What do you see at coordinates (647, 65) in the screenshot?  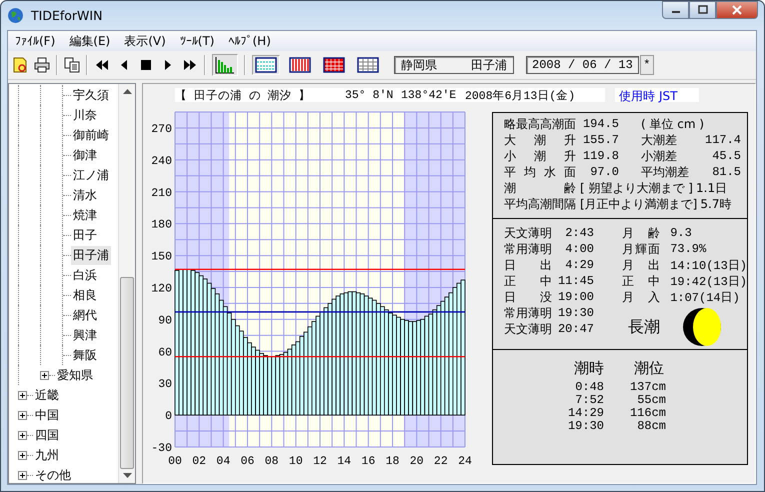 I see `date-picker-button: *` at bounding box center [647, 65].